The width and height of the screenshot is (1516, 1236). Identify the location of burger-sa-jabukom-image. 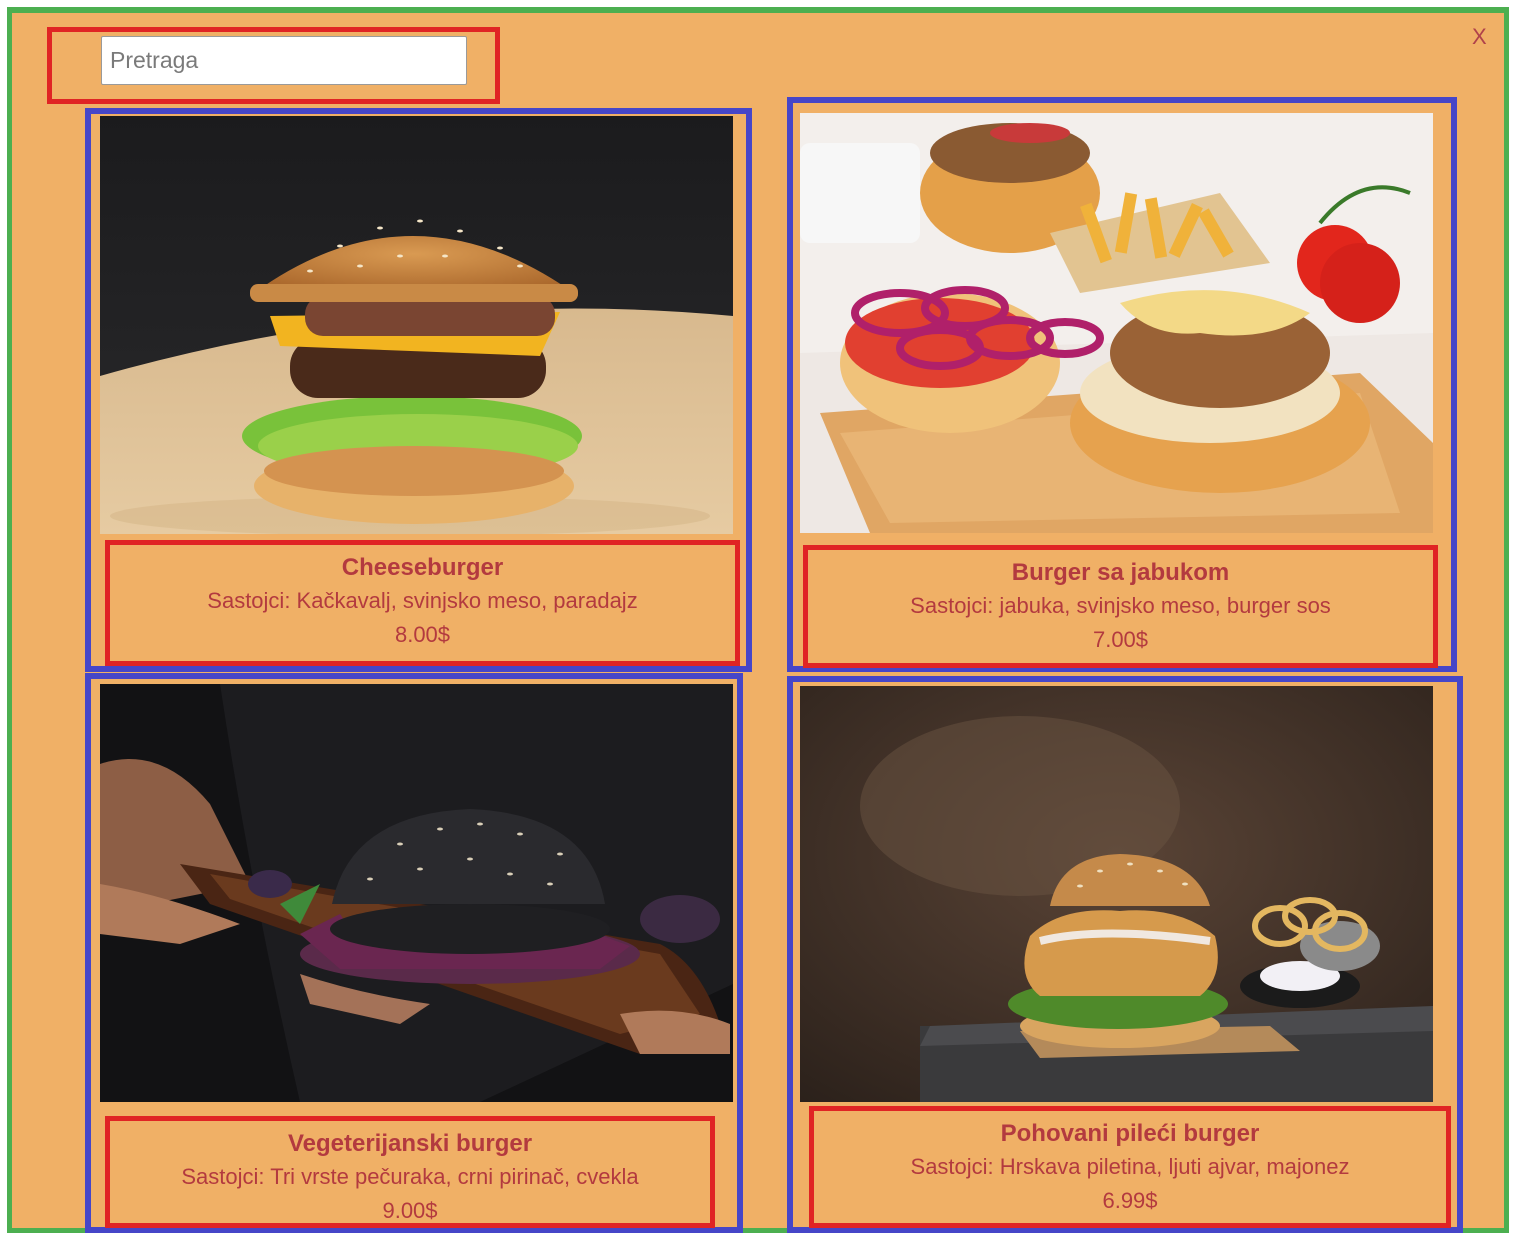
(1116, 323).